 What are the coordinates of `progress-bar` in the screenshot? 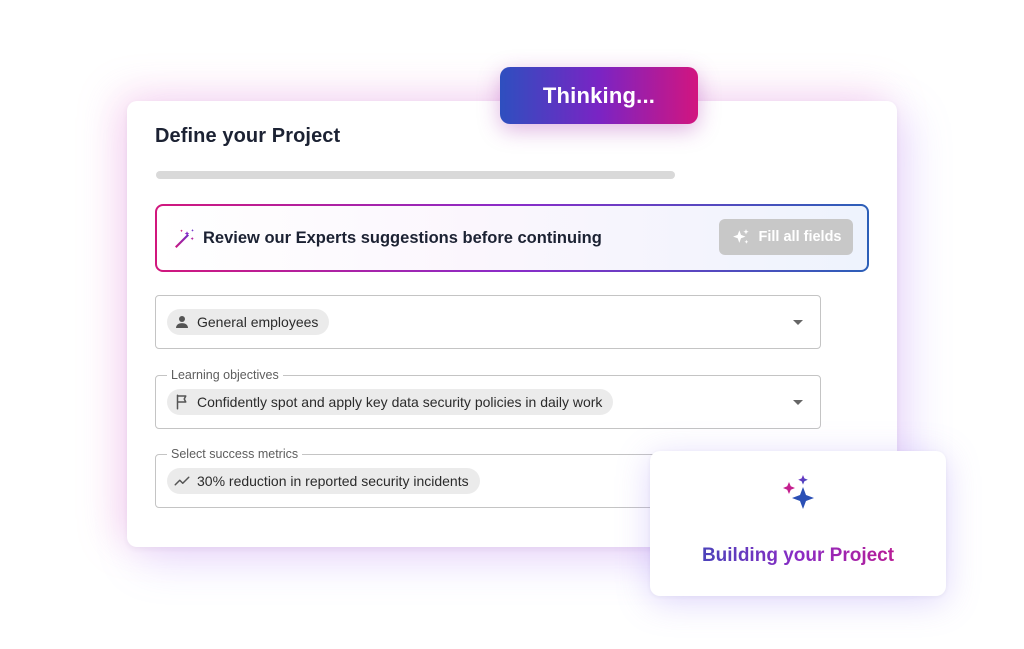 It's located at (415, 175).